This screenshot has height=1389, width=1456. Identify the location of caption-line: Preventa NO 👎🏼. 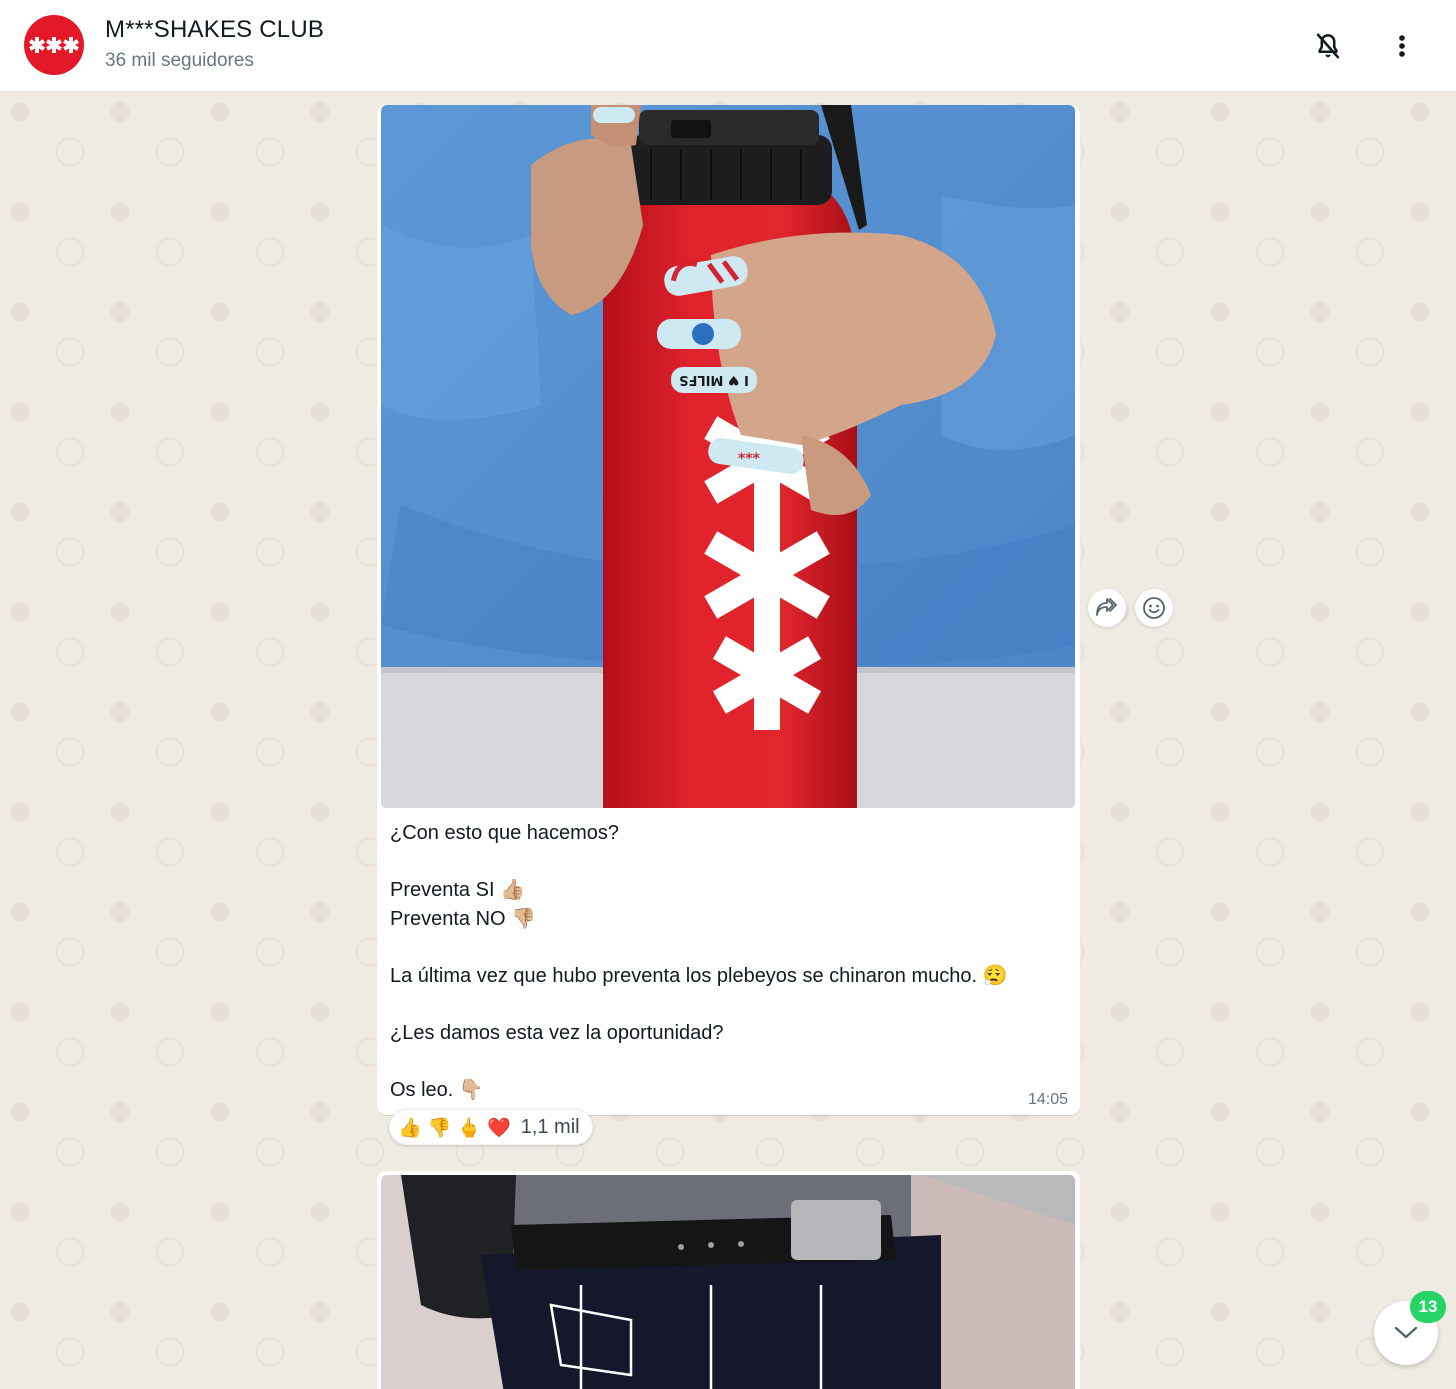
(463, 918).